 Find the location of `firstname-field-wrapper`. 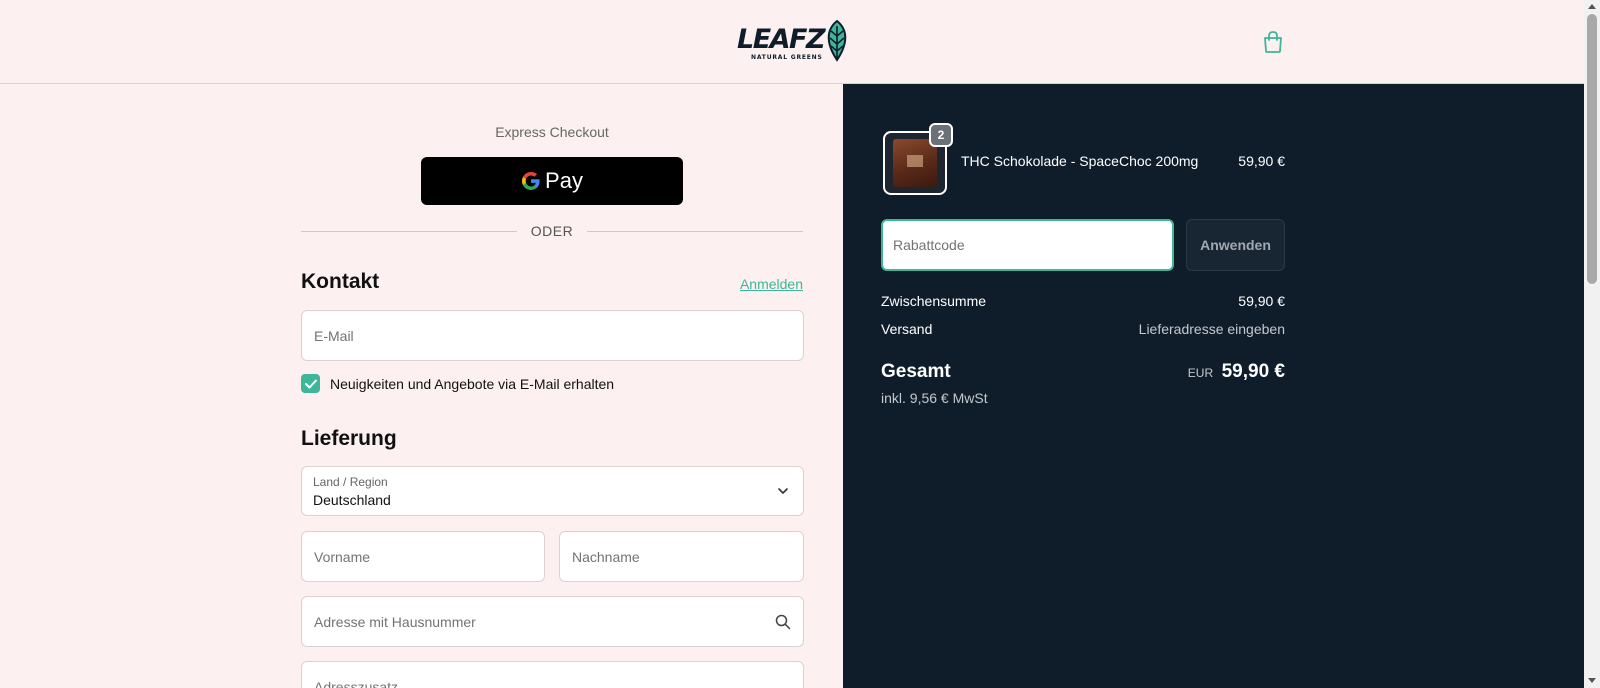

firstname-field-wrapper is located at coordinates (423, 556).